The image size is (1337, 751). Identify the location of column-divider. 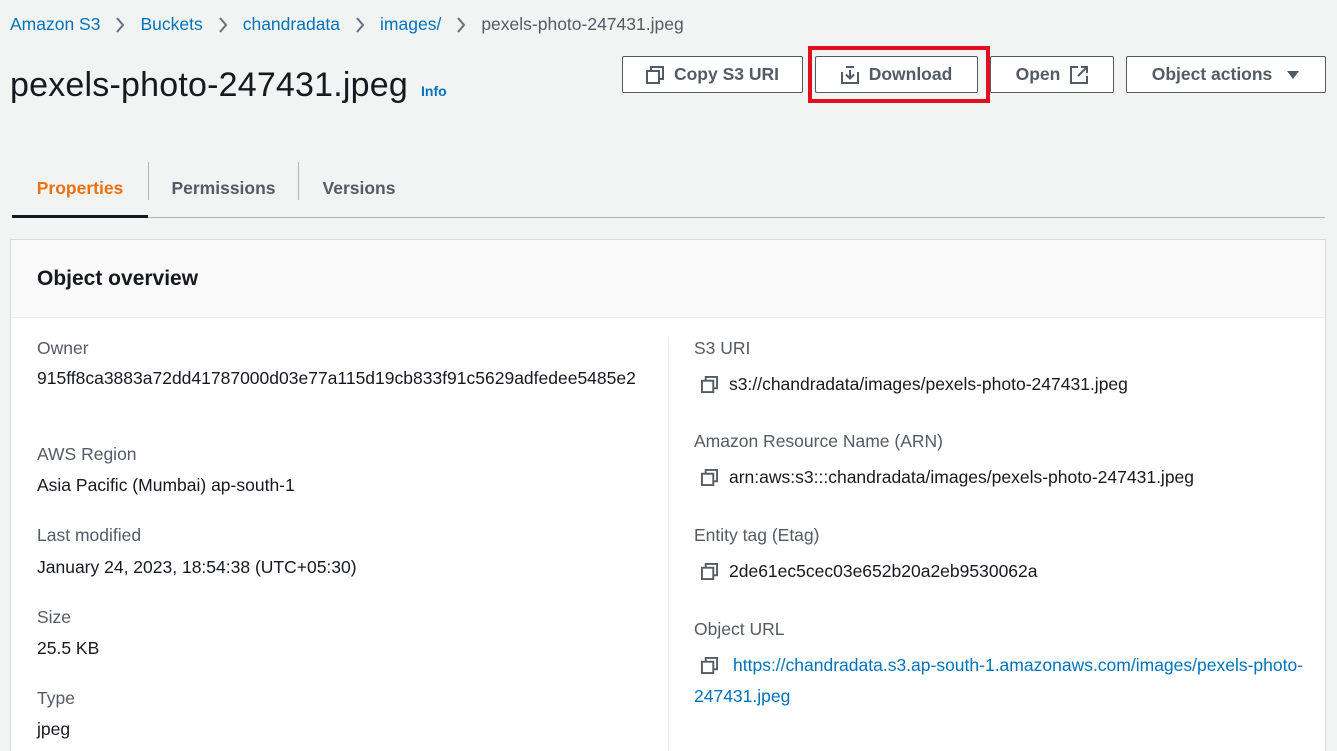
(668, 544).